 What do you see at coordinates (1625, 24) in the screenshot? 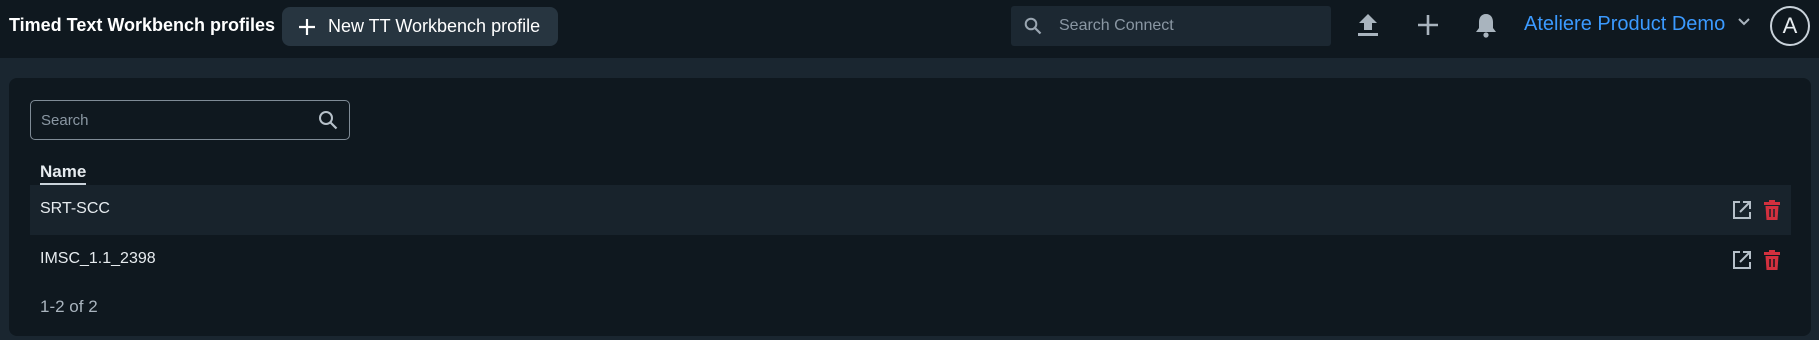
I see `workspace-name: Ateliere Product Demo` at bounding box center [1625, 24].